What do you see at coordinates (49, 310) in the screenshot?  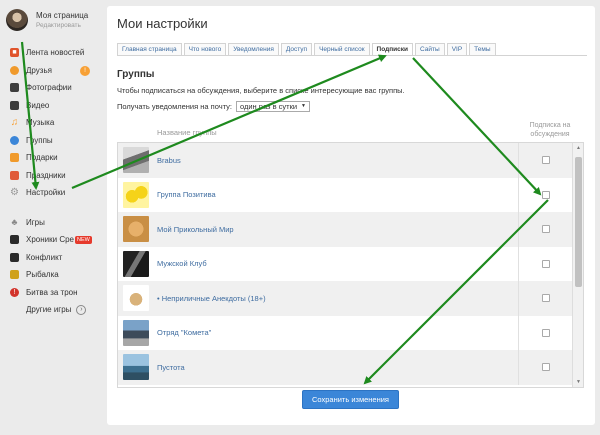 I see `sidebar-item-label: Другие игры` at bounding box center [49, 310].